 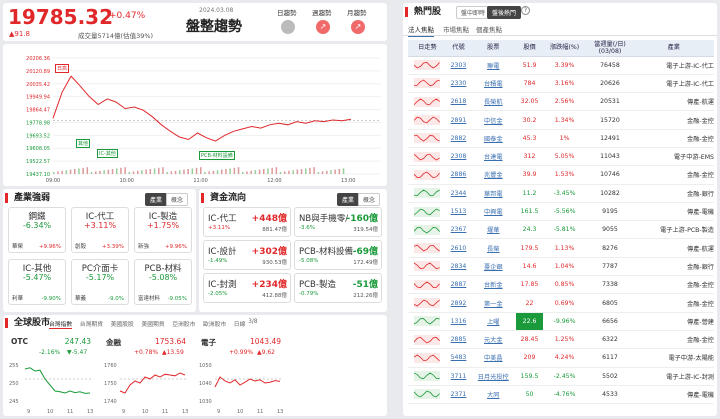 What do you see at coordinates (458, 248) in the screenshot?
I see `stock-code: 2610` at bounding box center [458, 248].